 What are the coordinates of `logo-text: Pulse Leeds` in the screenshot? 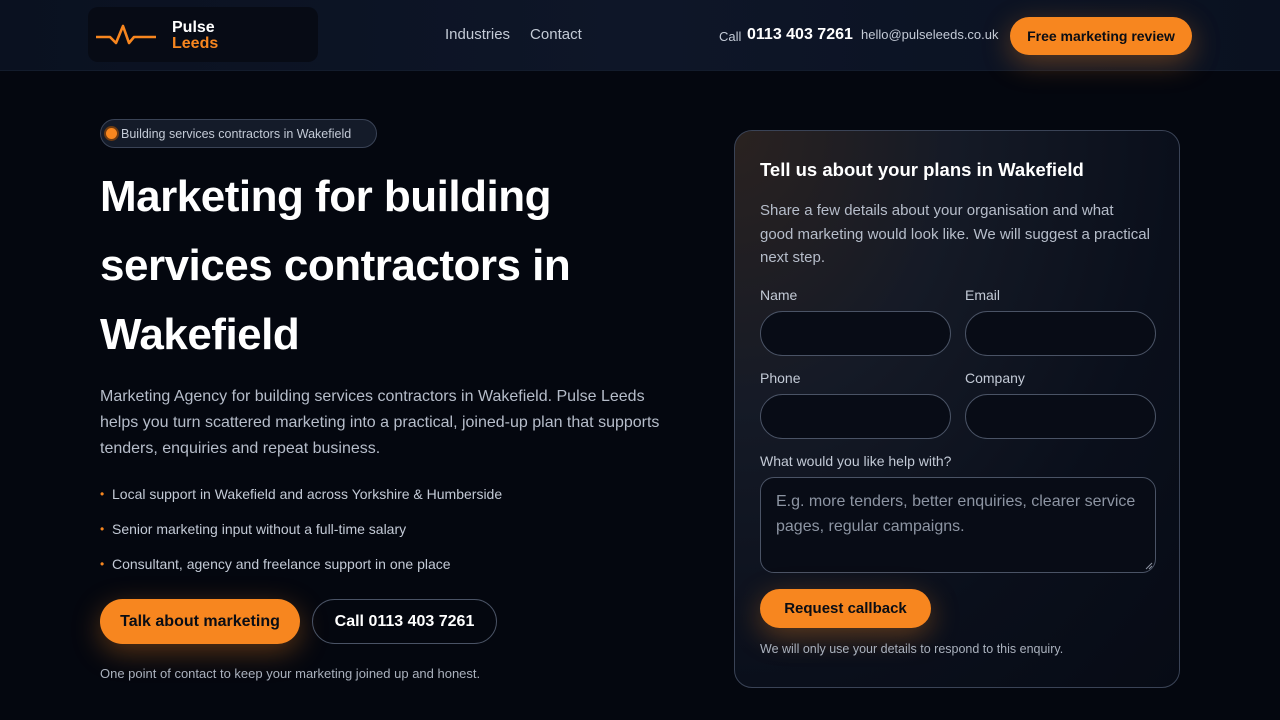 It's located at (195, 36).